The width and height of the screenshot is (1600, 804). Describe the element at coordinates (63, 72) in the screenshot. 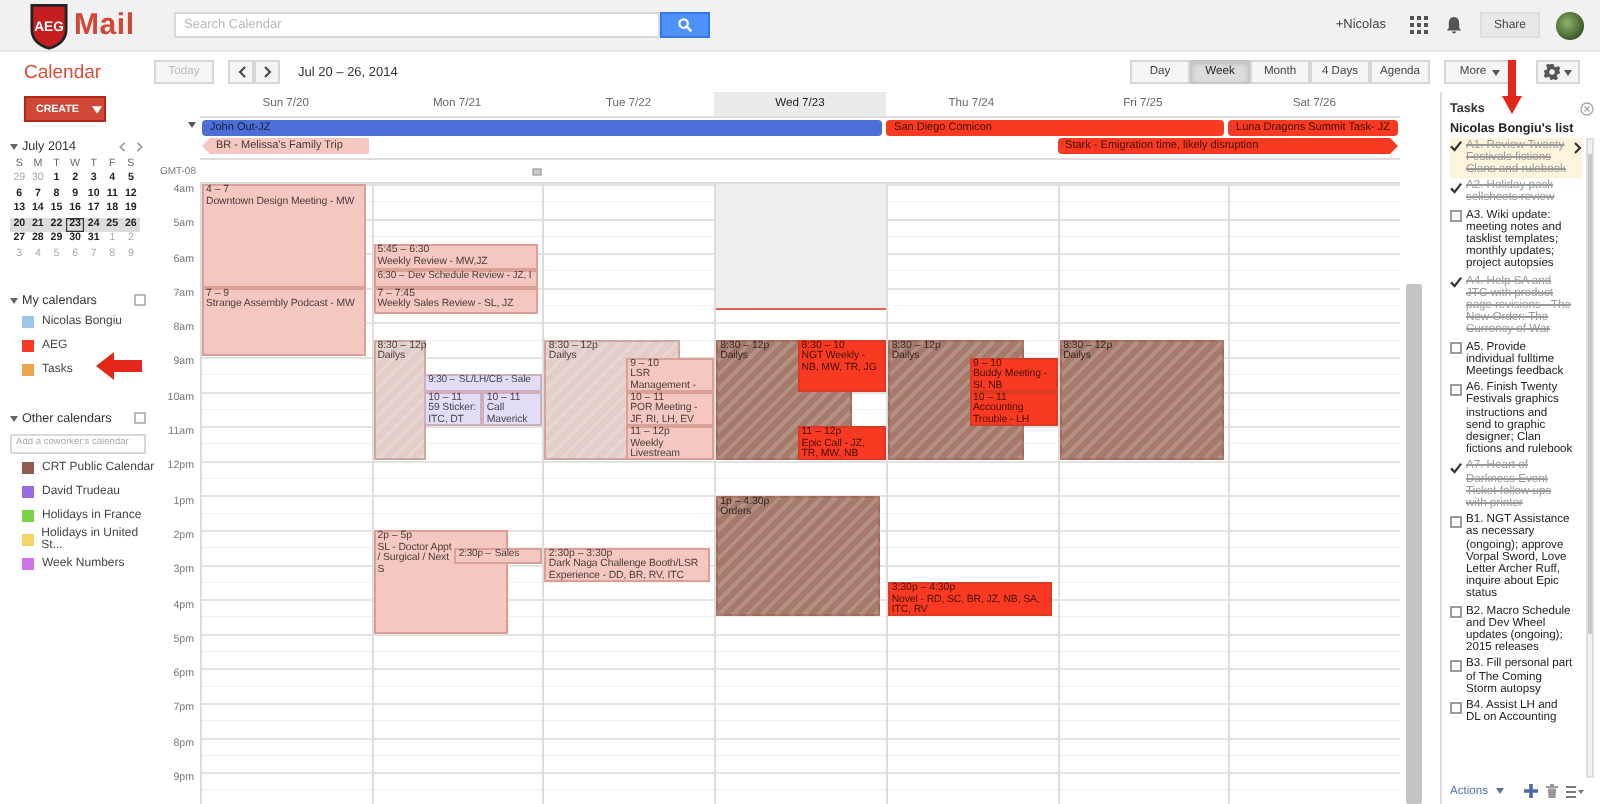

I see `app-title: Calendar` at that location.